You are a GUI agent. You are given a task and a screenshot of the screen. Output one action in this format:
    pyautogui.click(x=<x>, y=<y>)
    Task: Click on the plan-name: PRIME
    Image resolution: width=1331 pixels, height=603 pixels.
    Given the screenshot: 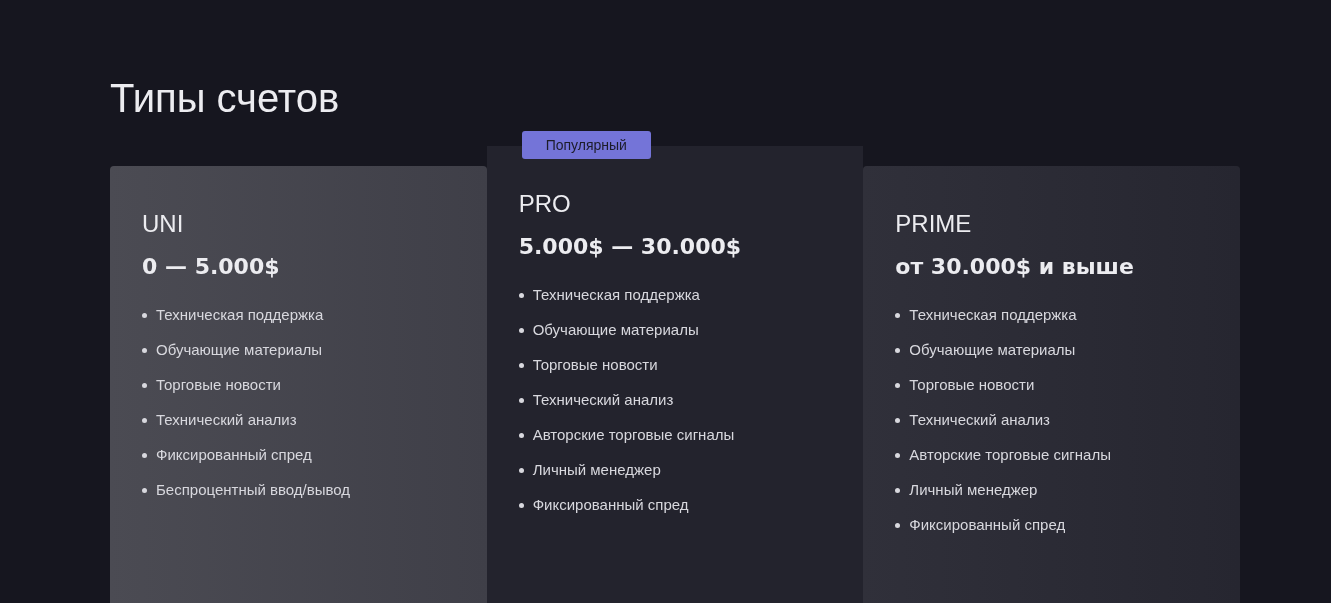 What is the action you would take?
    pyautogui.click(x=933, y=224)
    